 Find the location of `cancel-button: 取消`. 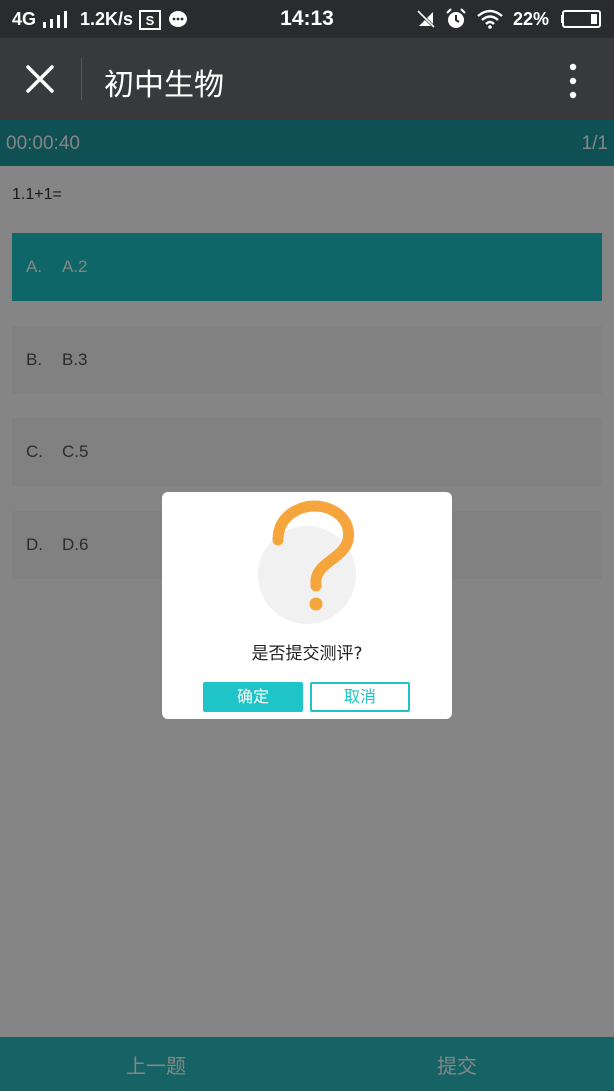

cancel-button: 取消 is located at coordinates (360, 697).